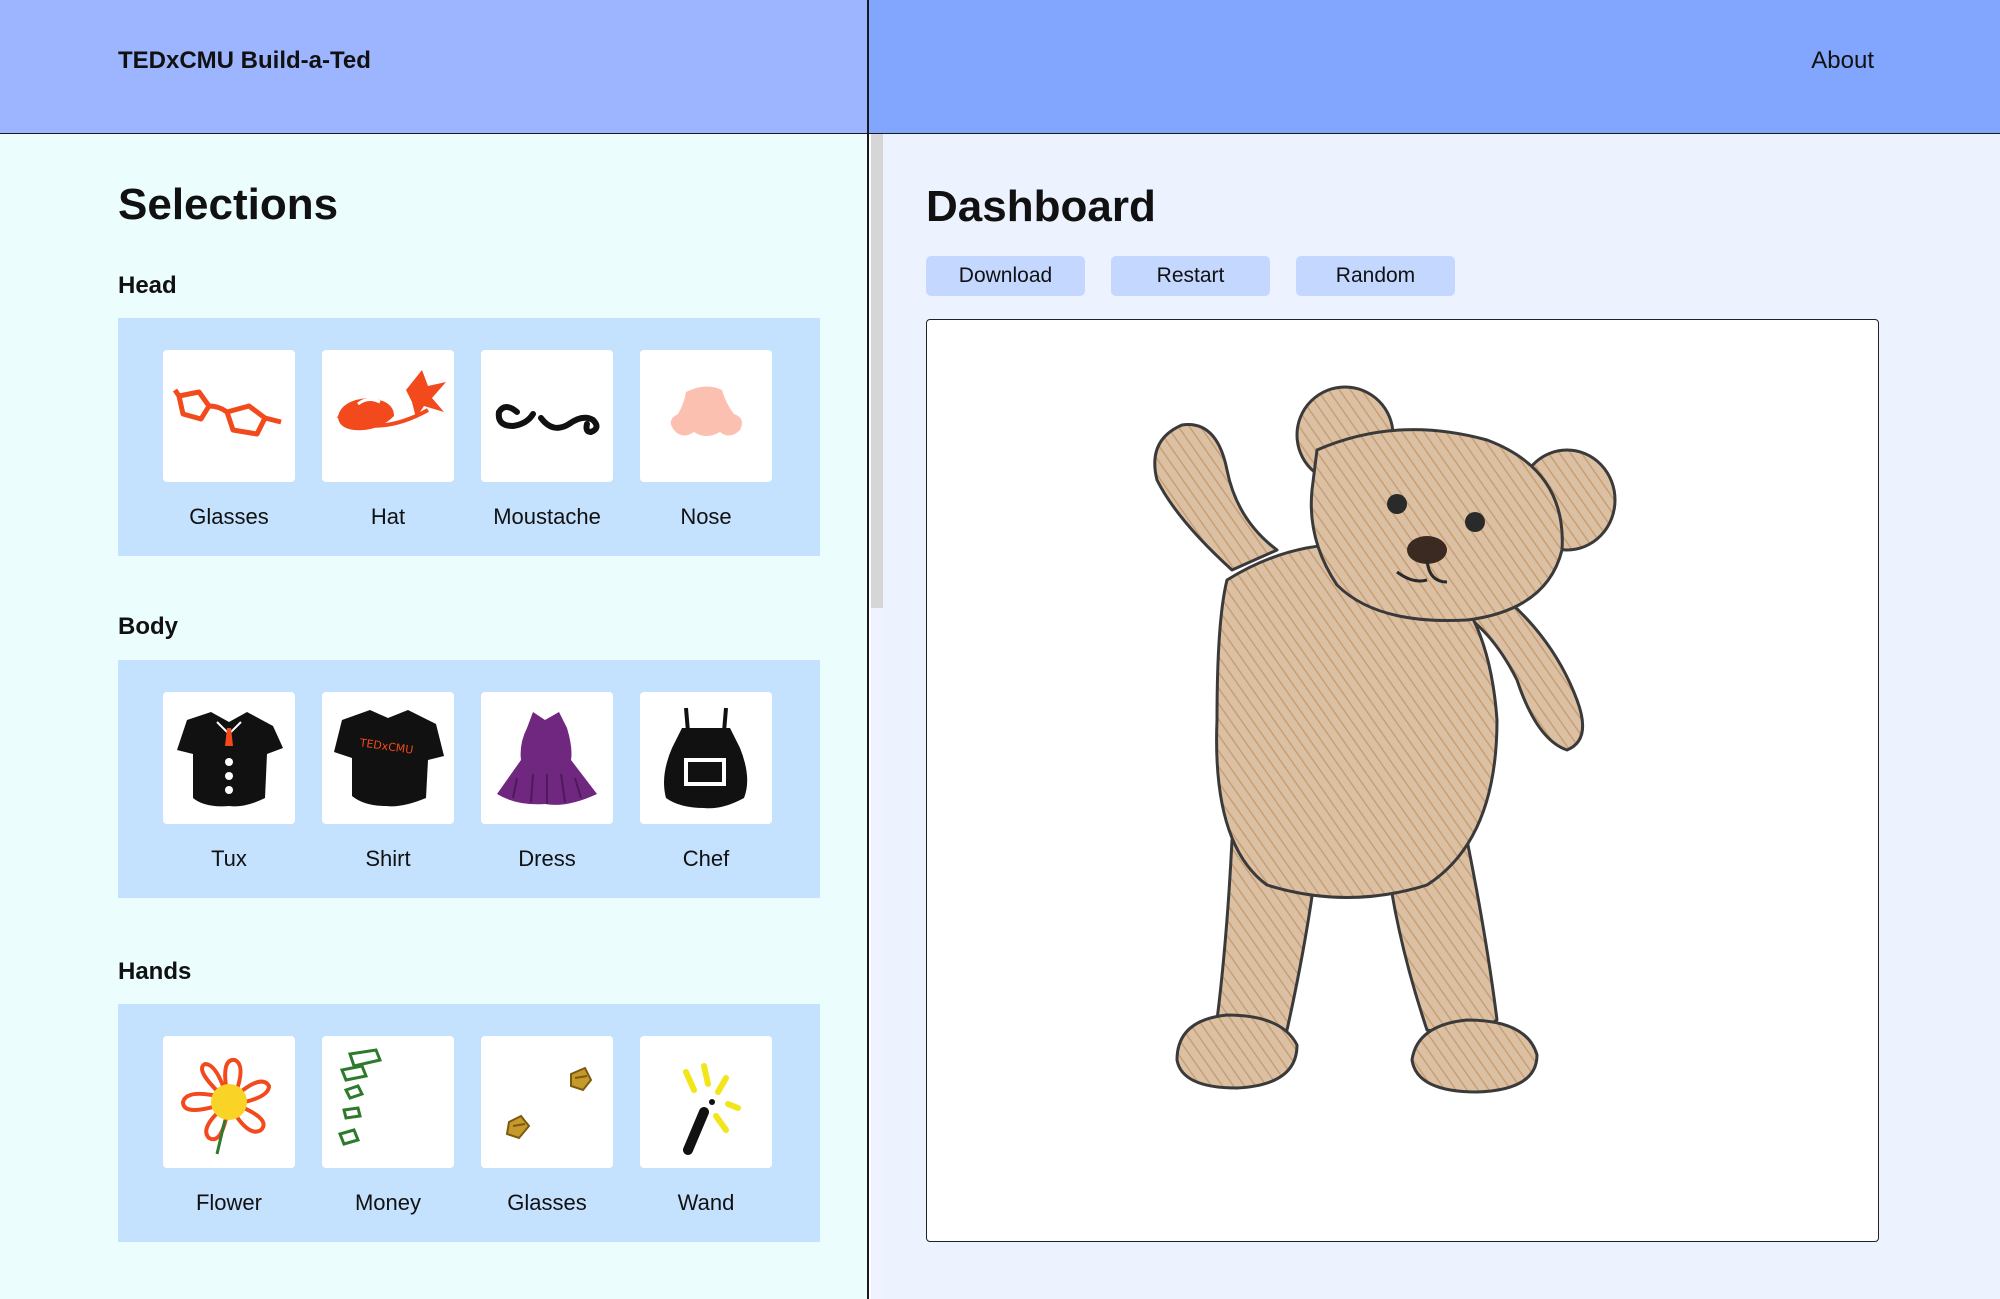  What do you see at coordinates (712, 1109) in the screenshot?
I see `wand-icon` at bounding box center [712, 1109].